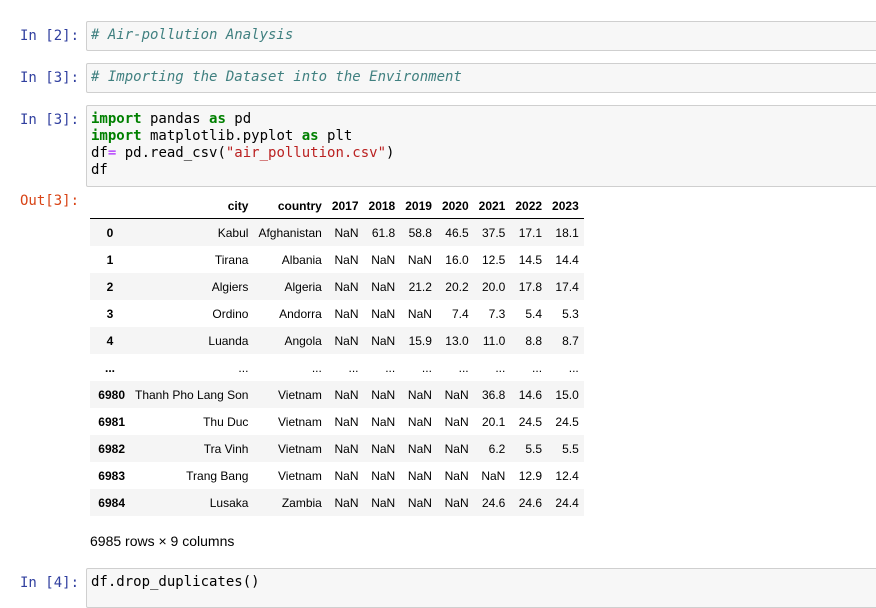 The height and width of the screenshot is (608, 876). Describe the element at coordinates (457, 286) in the screenshot. I see `table-cell: 20.2` at that location.